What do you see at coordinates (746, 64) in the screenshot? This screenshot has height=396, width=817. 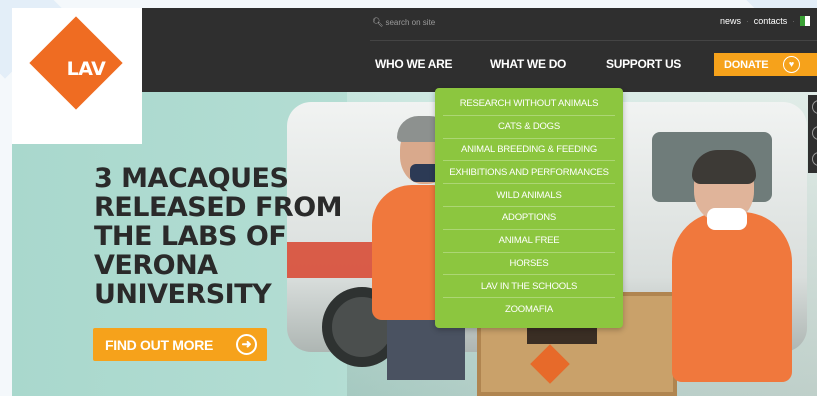 I see `donate-label: DONATE` at bounding box center [746, 64].